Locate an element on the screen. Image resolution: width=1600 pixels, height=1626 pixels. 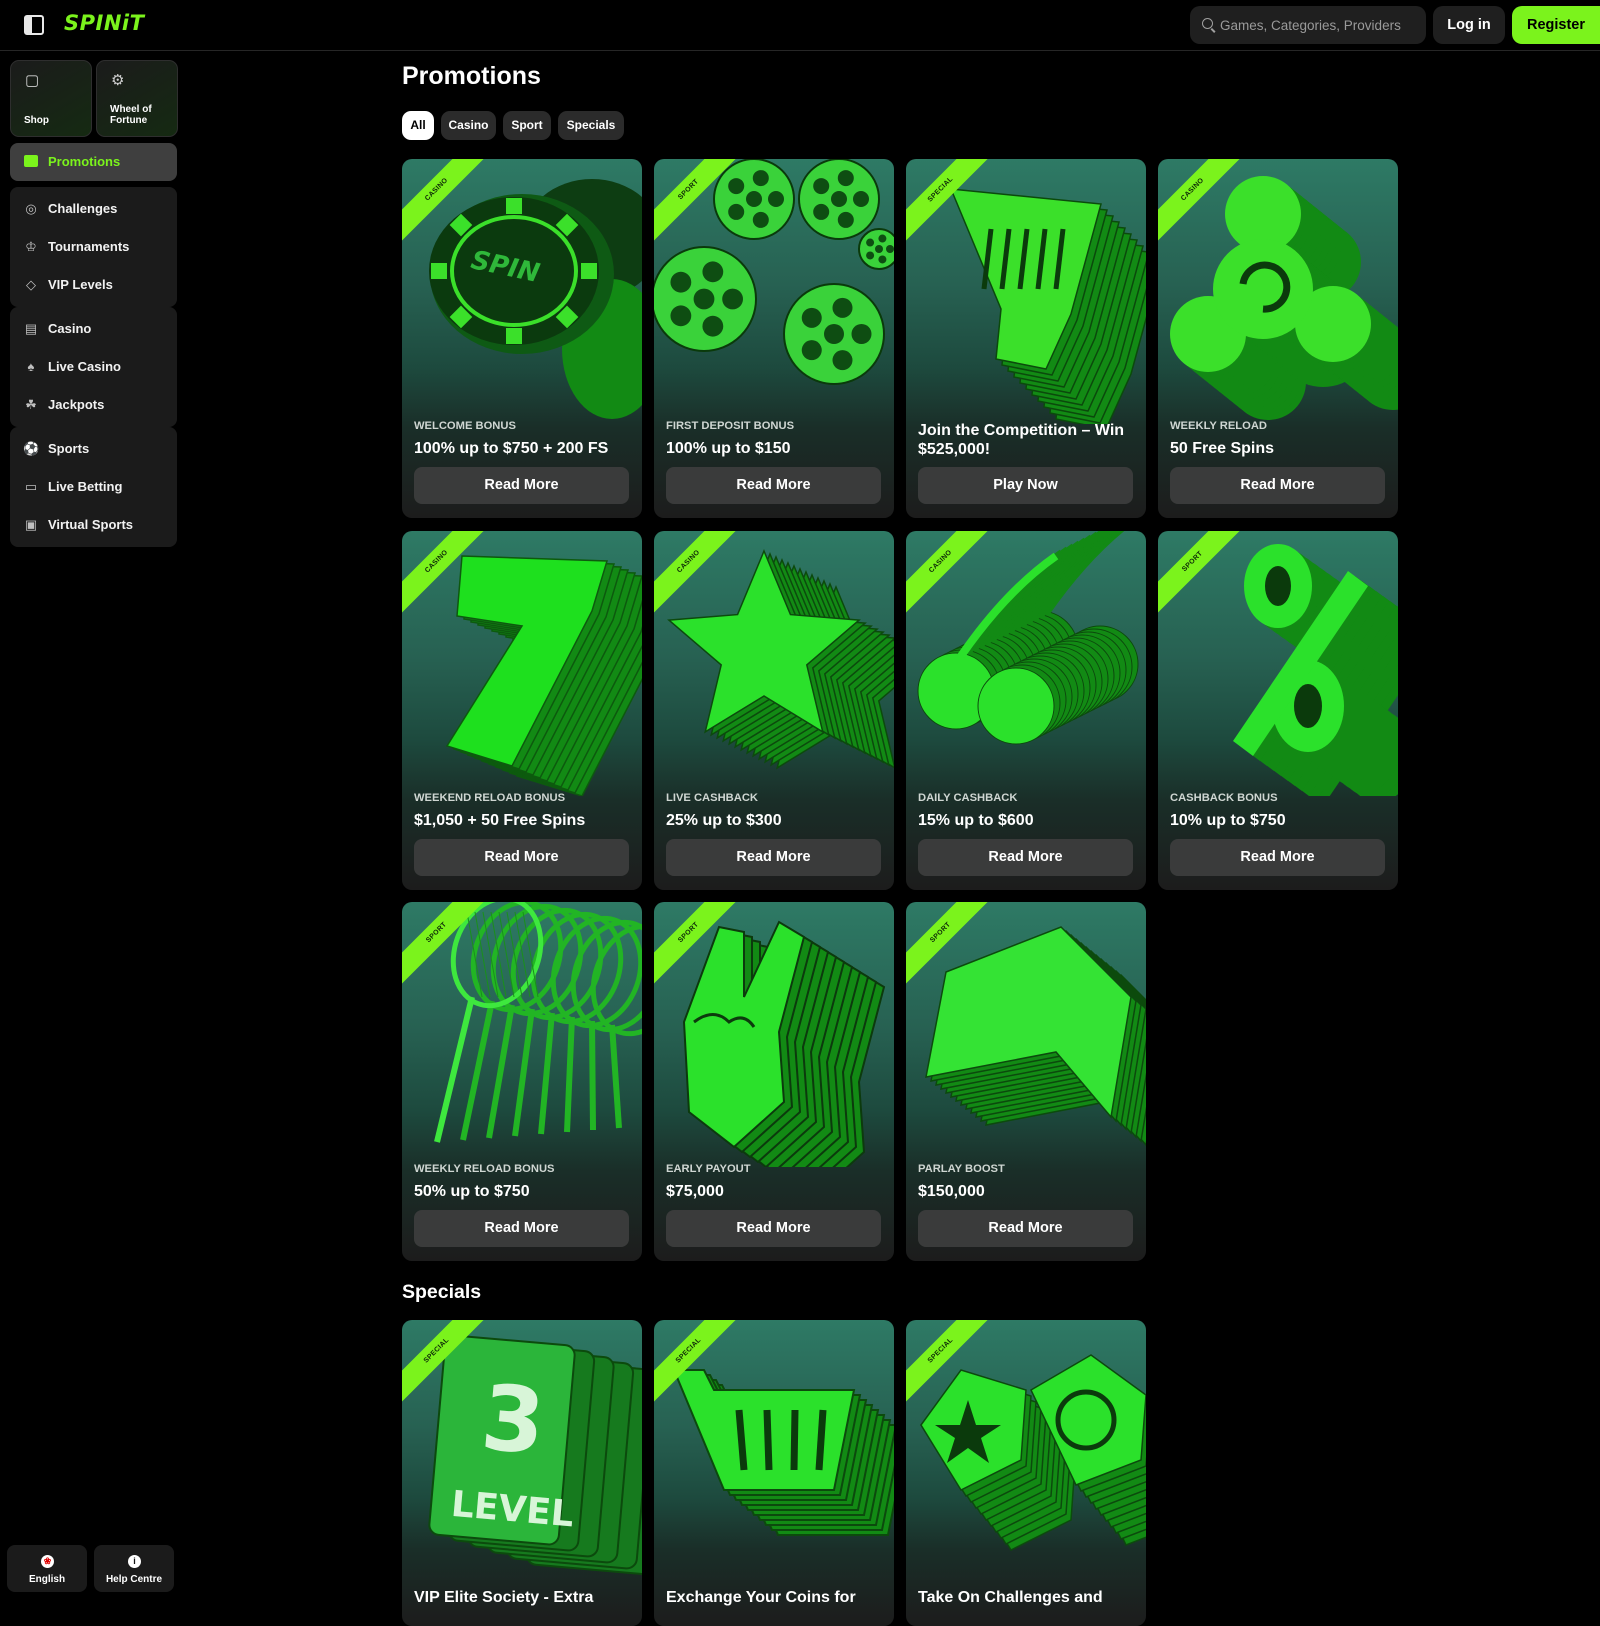
promotion-subtitle: FIRST DEPOSIT BONUS is located at coordinates (730, 426).